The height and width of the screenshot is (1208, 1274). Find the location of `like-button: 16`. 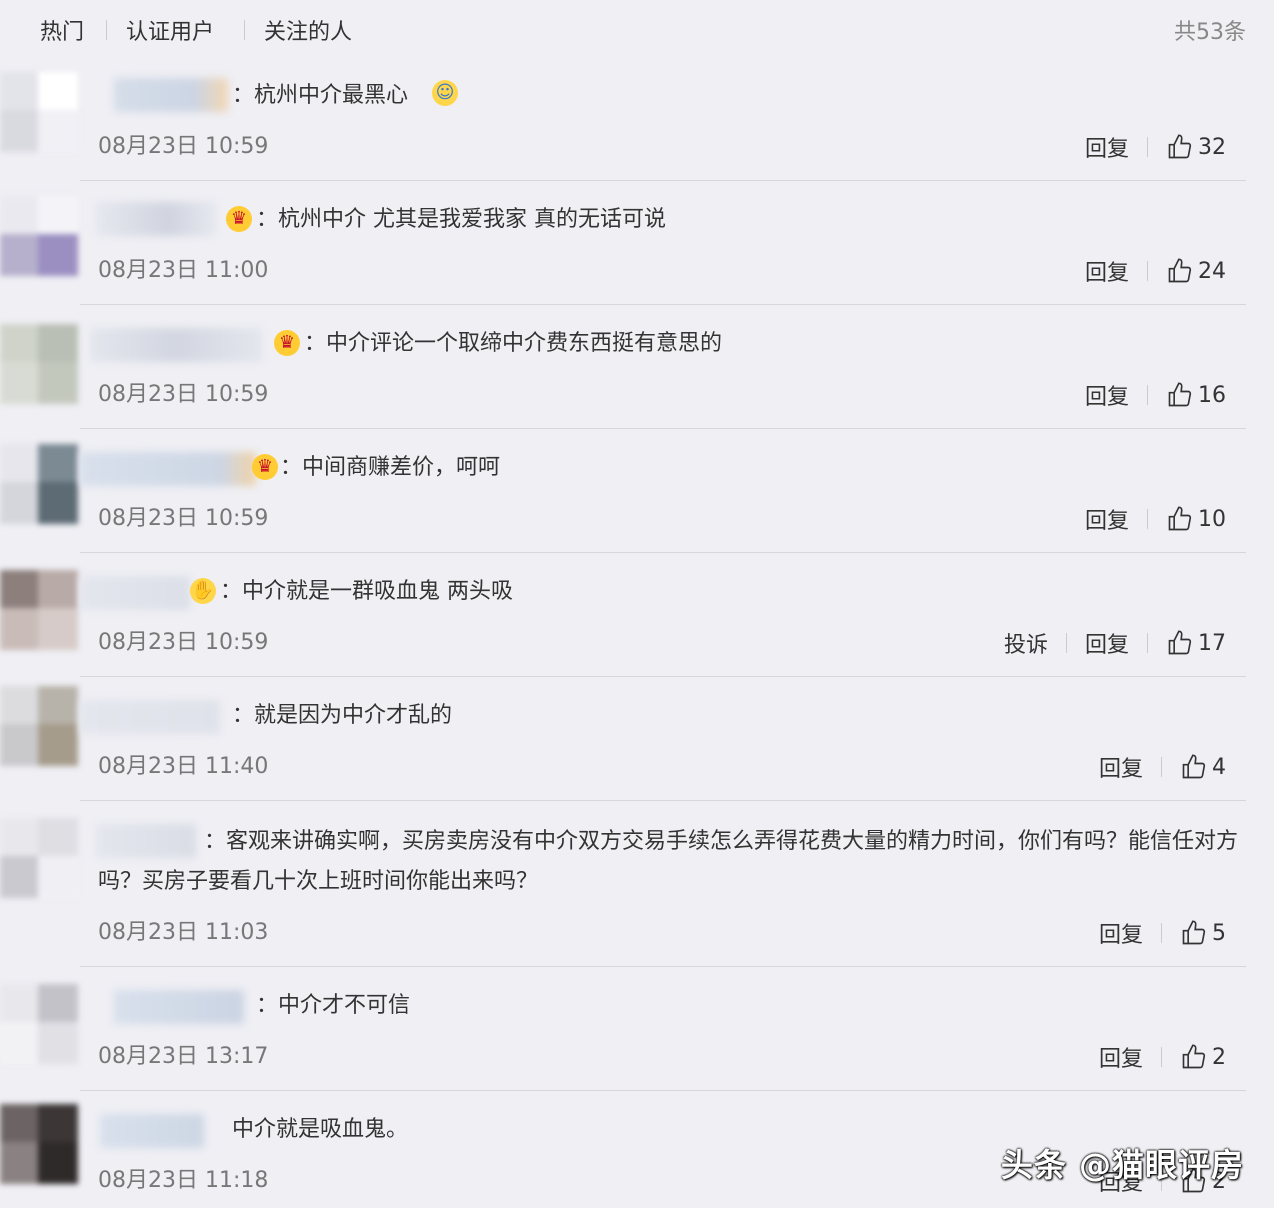

like-button: 16 is located at coordinates (1196, 395).